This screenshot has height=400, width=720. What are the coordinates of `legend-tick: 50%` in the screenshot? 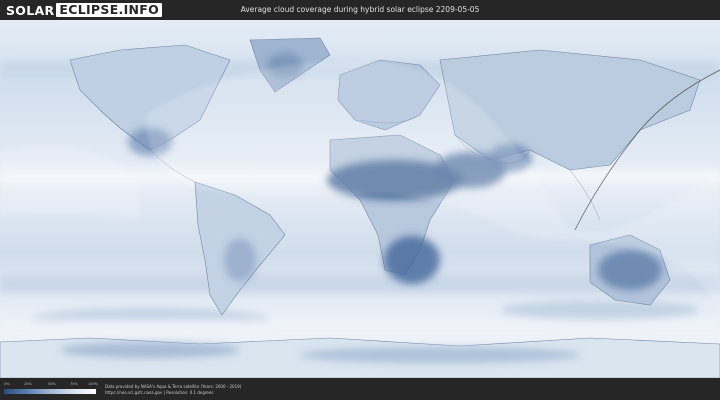 It's located at (52, 384).